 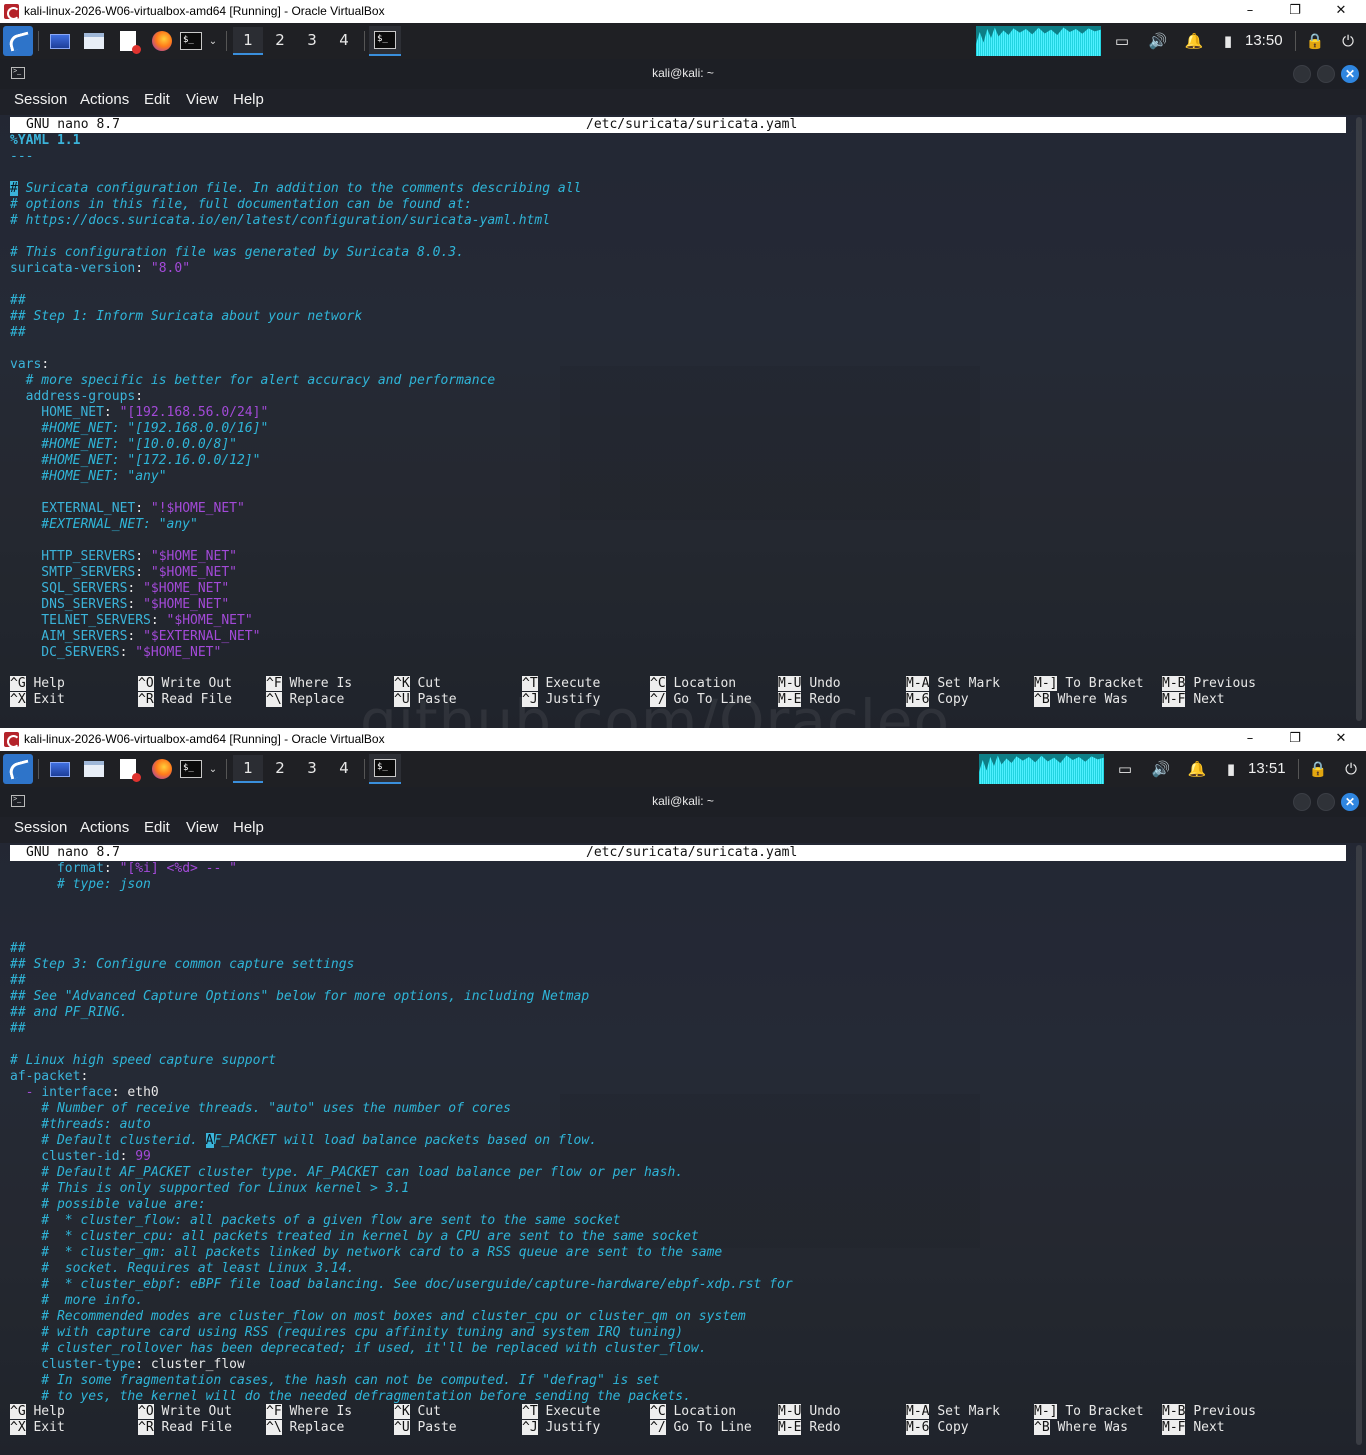 What do you see at coordinates (417, 1412) in the screenshot?
I see `shortcut-cut: ^K Cut` at bounding box center [417, 1412].